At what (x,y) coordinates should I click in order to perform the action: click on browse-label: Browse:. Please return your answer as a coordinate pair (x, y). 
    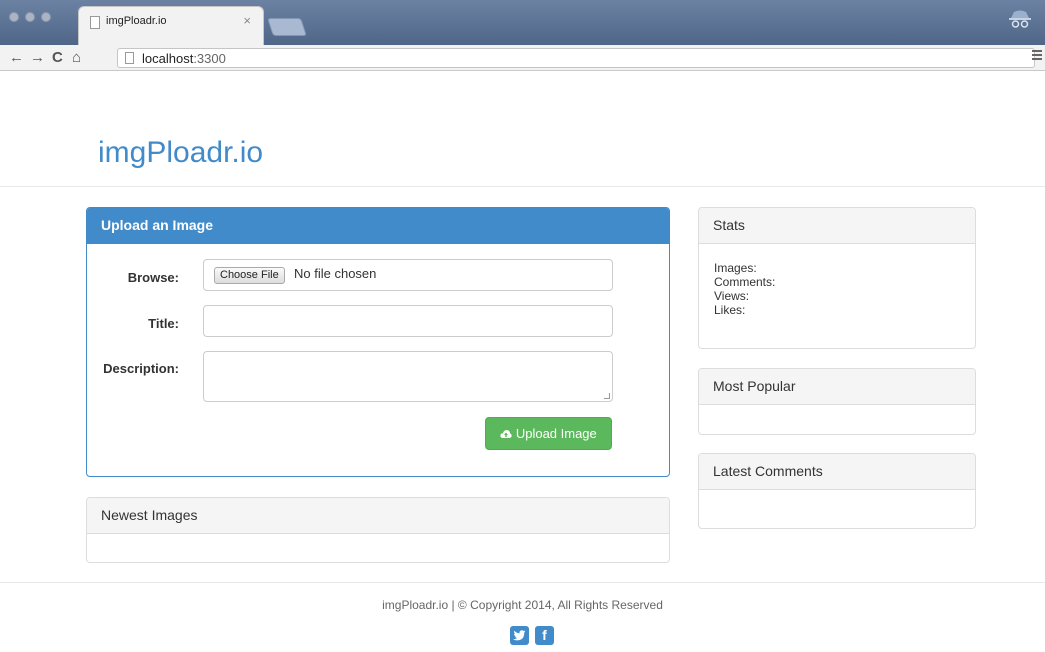
    Looking at the image, I should click on (153, 277).